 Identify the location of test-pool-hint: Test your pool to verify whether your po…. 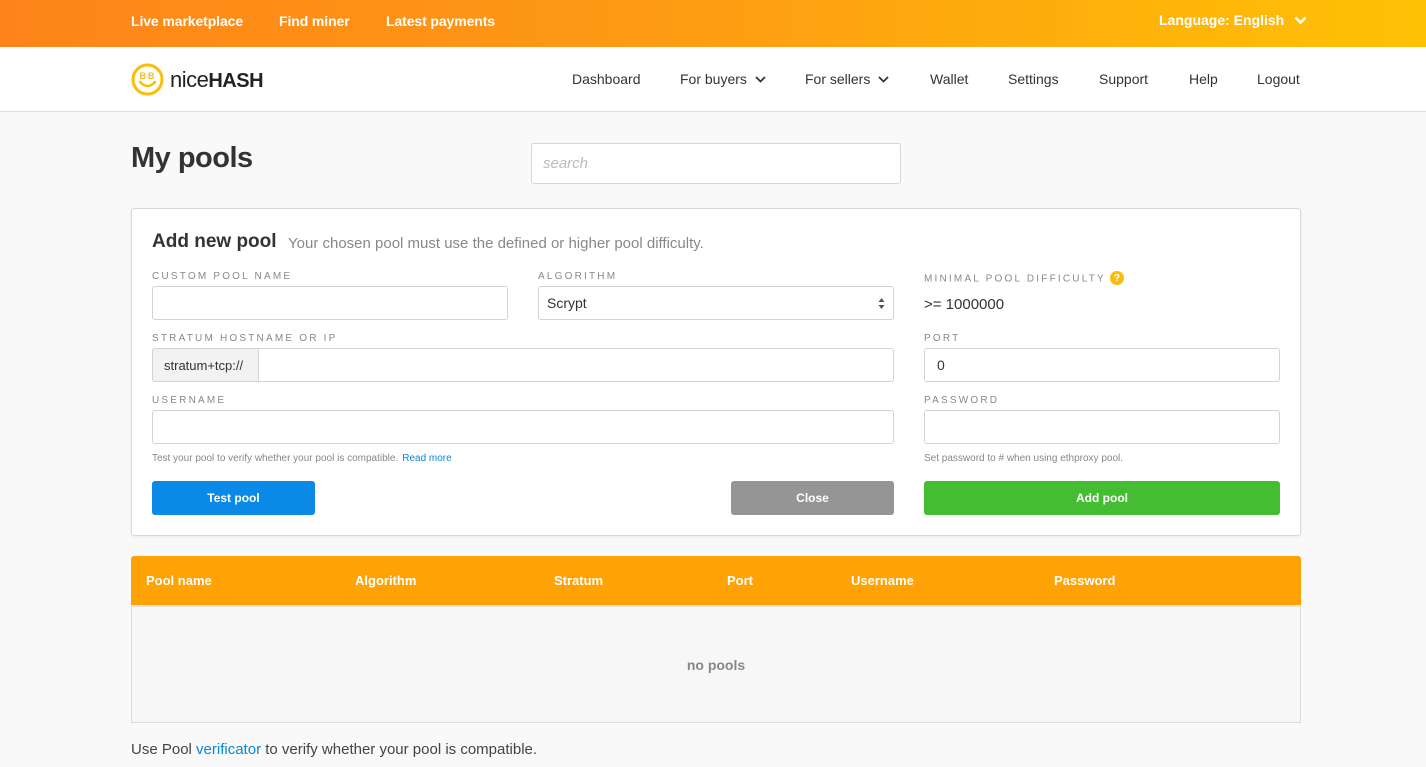
(302, 458).